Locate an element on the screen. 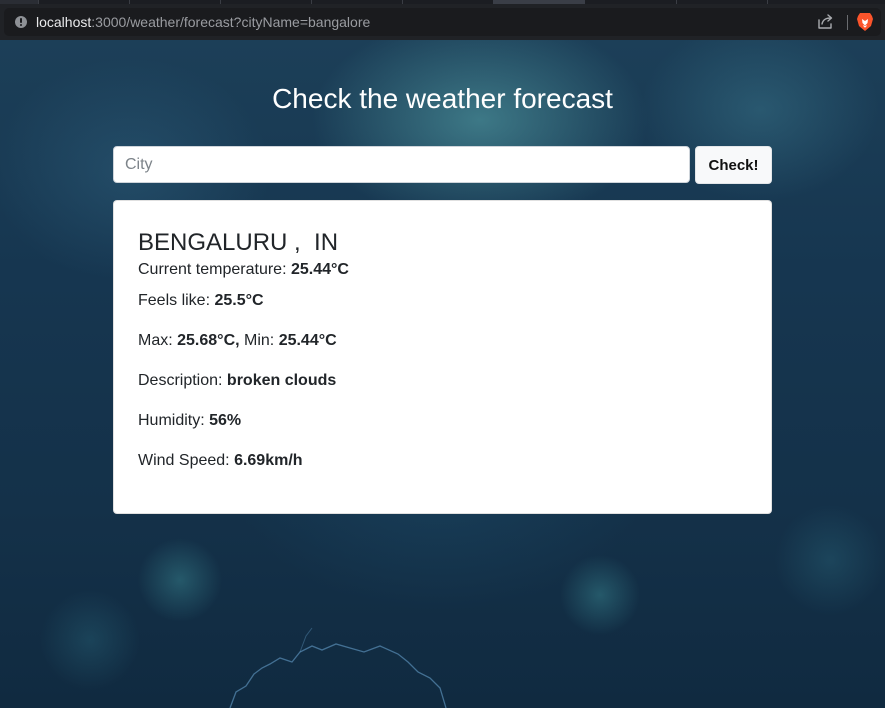 The image size is (885, 708). current-temperature-row: Current temperature: 25.44°C is located at coordinates (243, 270).